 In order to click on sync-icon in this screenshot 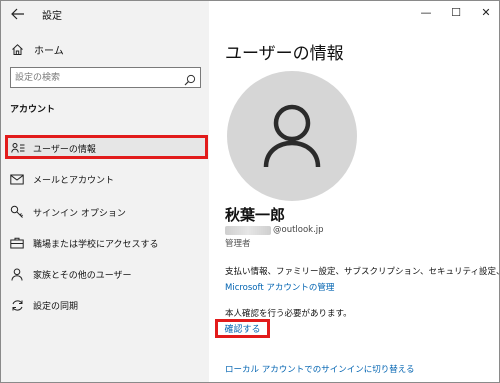, I will do `click(17, 305)`.